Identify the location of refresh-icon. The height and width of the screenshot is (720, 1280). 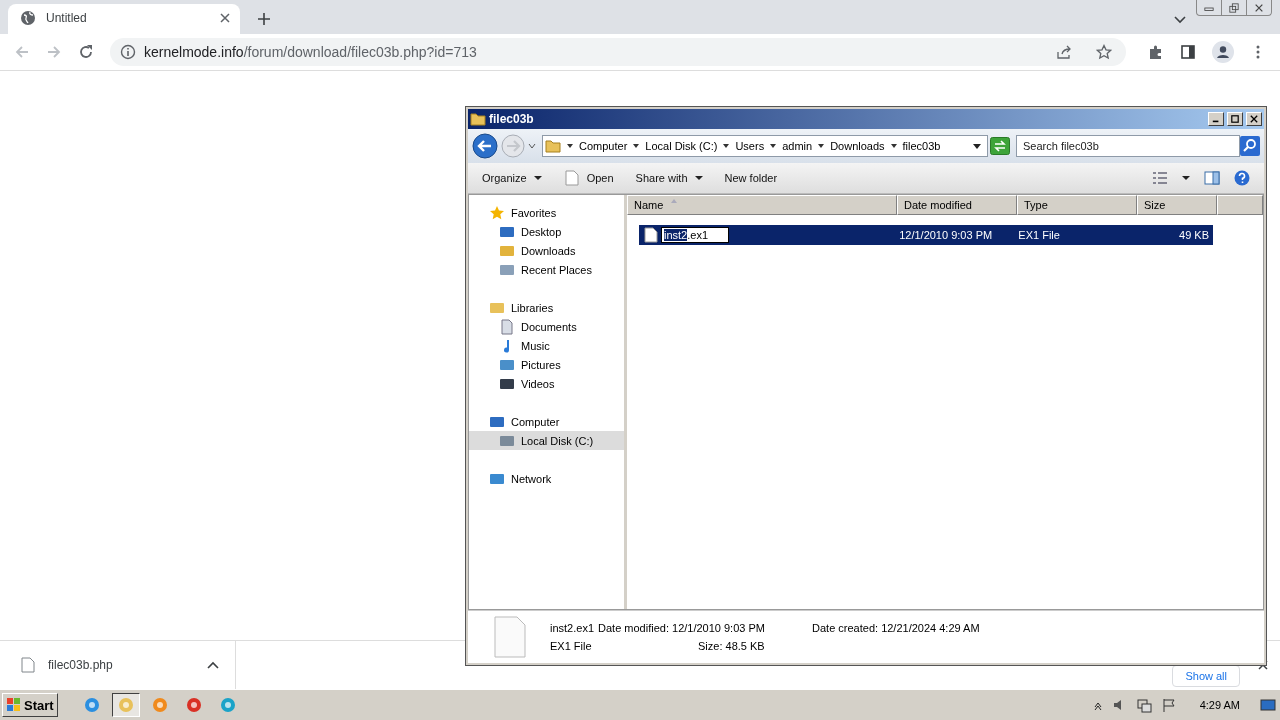
(1000, 146).